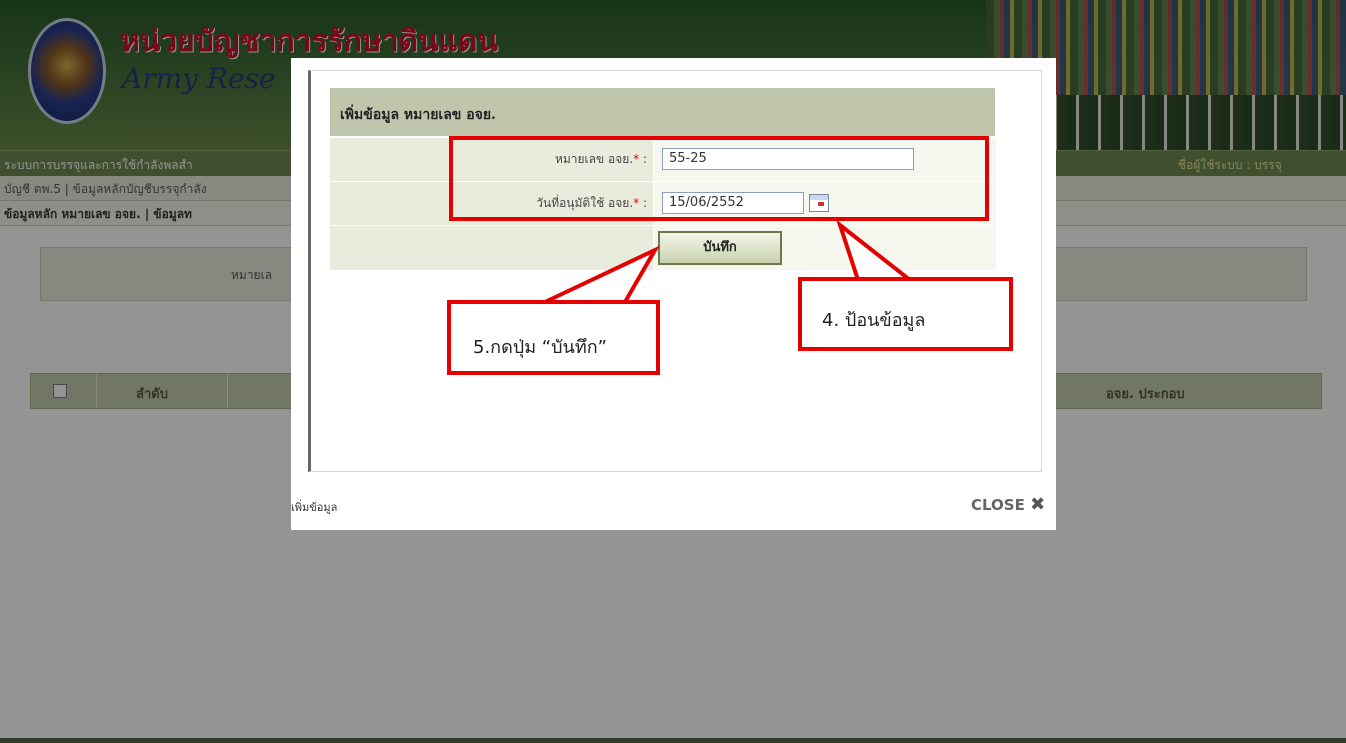  I want to click on modal-footer-title: เพิ่มข้อมูล, so click(314, 507).